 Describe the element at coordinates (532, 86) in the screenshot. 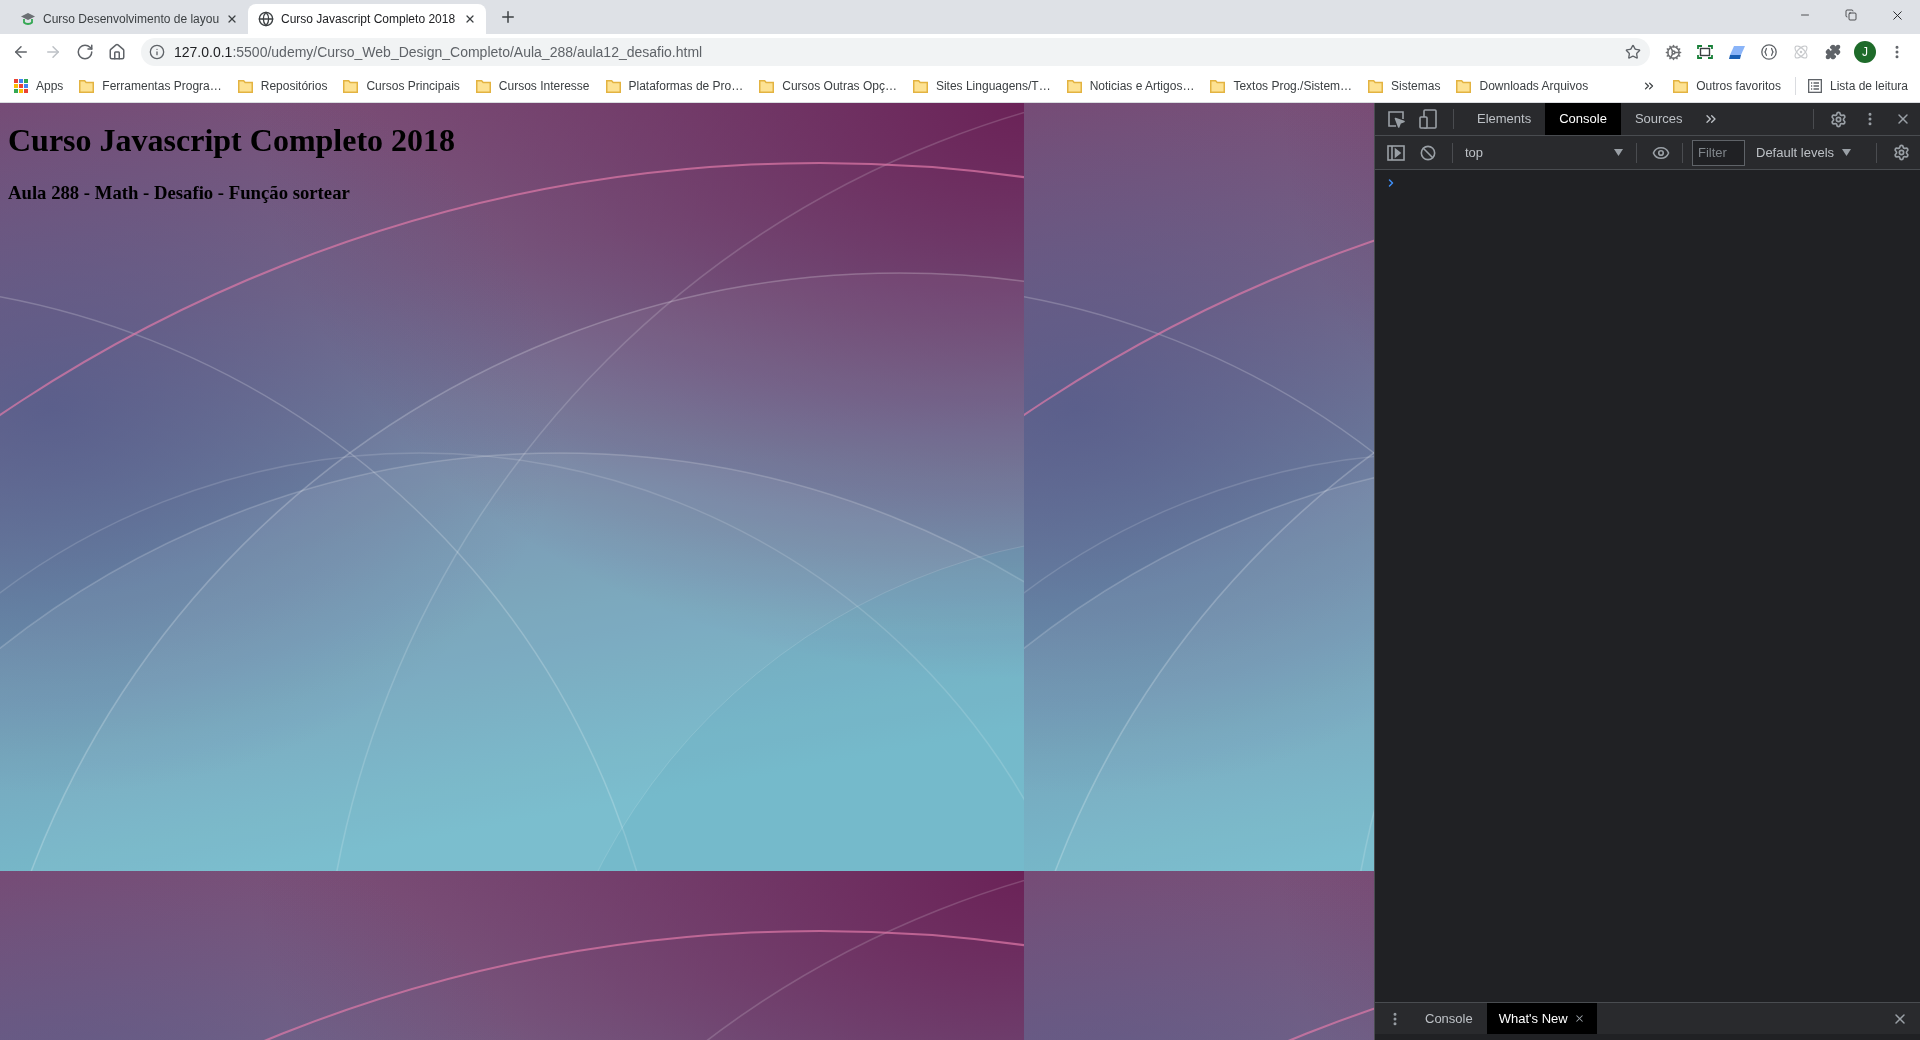

I see `bookmark-item: Cursos Interesse` at that location.